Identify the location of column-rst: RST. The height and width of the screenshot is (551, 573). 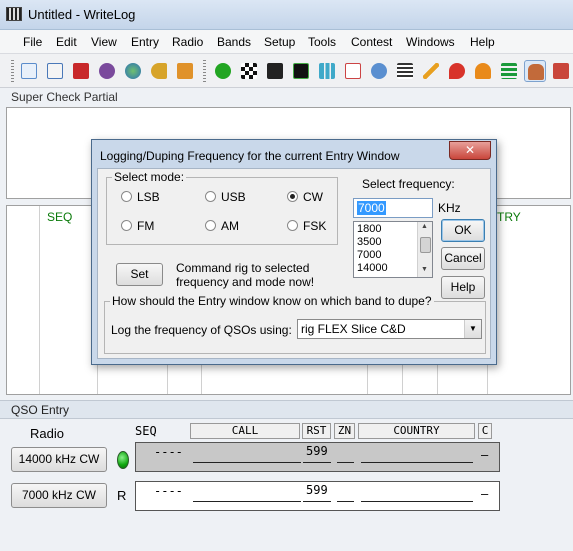
(316, 431).